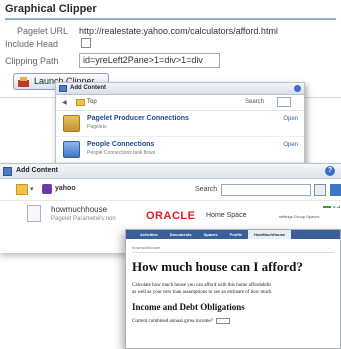 Image resolution: width=341 pixels, height=349 pixels. Describe the element at coordinates (79, 209) in the screenshot. I see `list-item-name: howmuchhouse` at that location.